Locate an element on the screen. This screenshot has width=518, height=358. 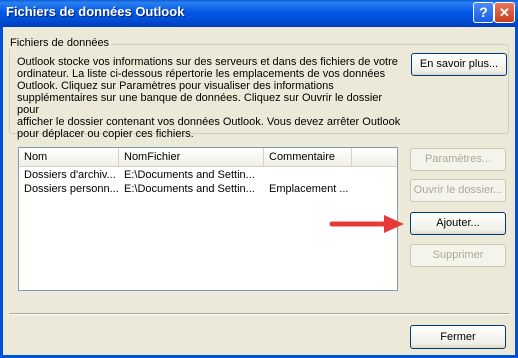
close-window-button: ✕ is located at coordinates (504, 12).